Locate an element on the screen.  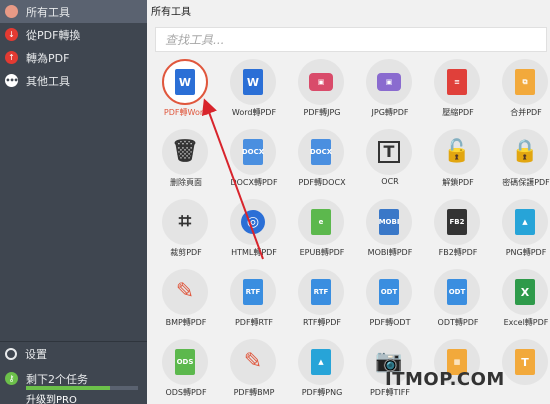
tasks-status: ⚷ 剩下2个任务 升级到PRO is located at coordinates (73, 386).